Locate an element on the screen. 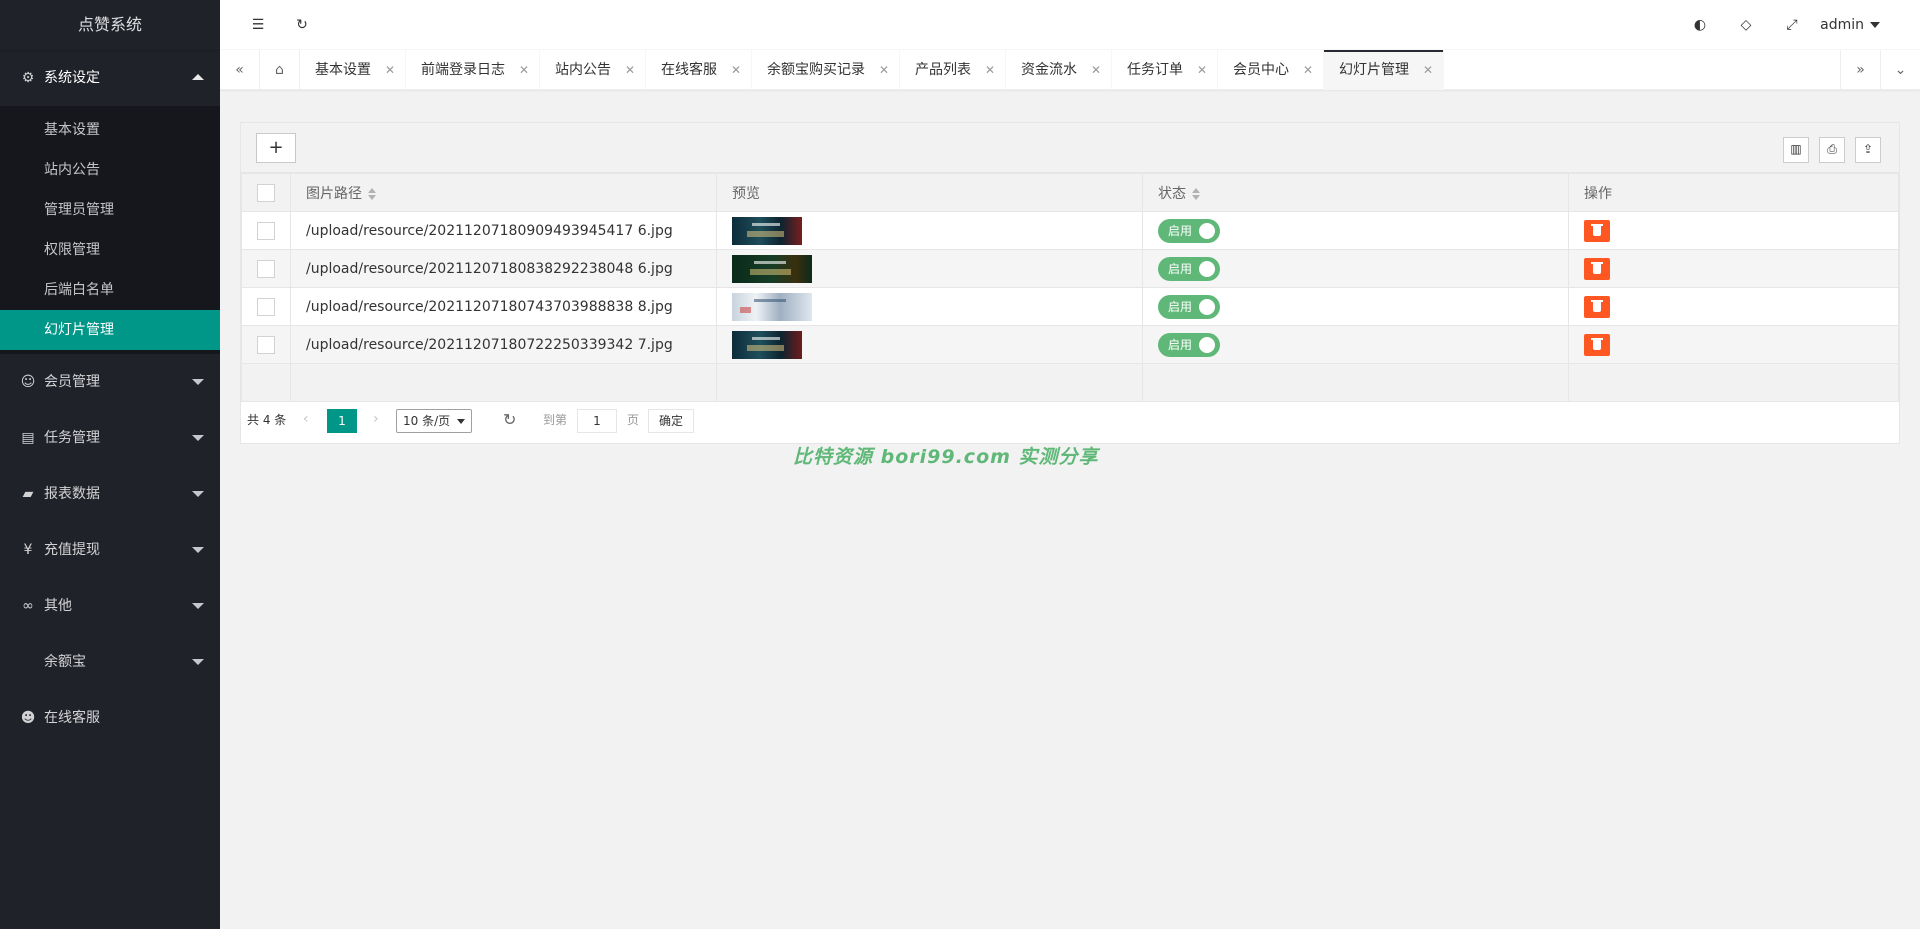  tabs-dropdown-icon: ⌄ is located at coordinates (1900, 70).